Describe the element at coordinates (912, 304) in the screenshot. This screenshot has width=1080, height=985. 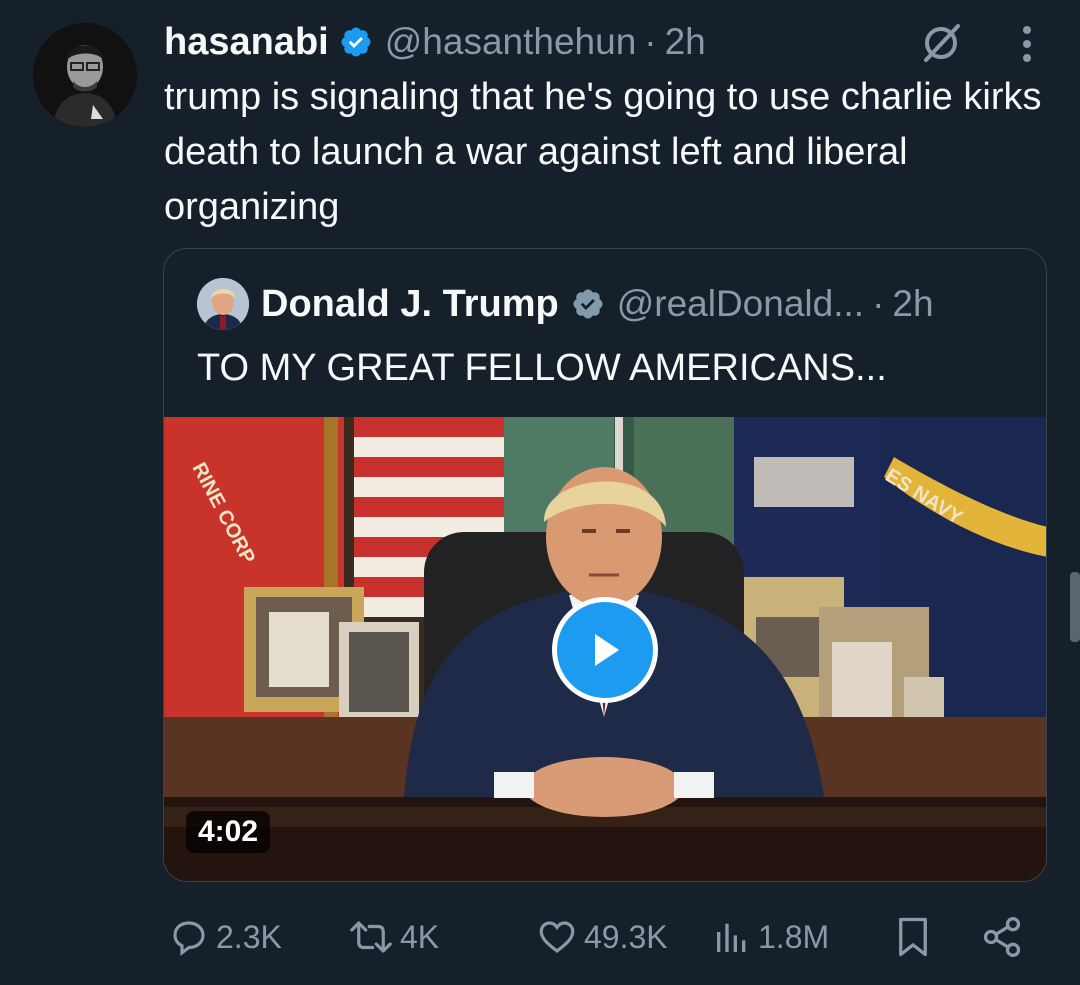
I see `quoted-tweet-time: 2h` at that location.